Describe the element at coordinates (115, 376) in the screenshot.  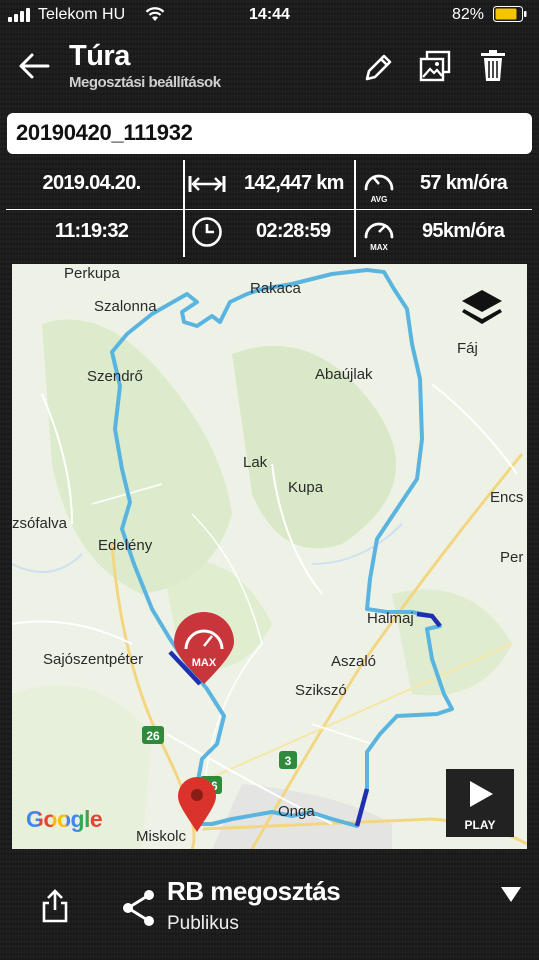
I see `place-label: Szendrő` at that location.